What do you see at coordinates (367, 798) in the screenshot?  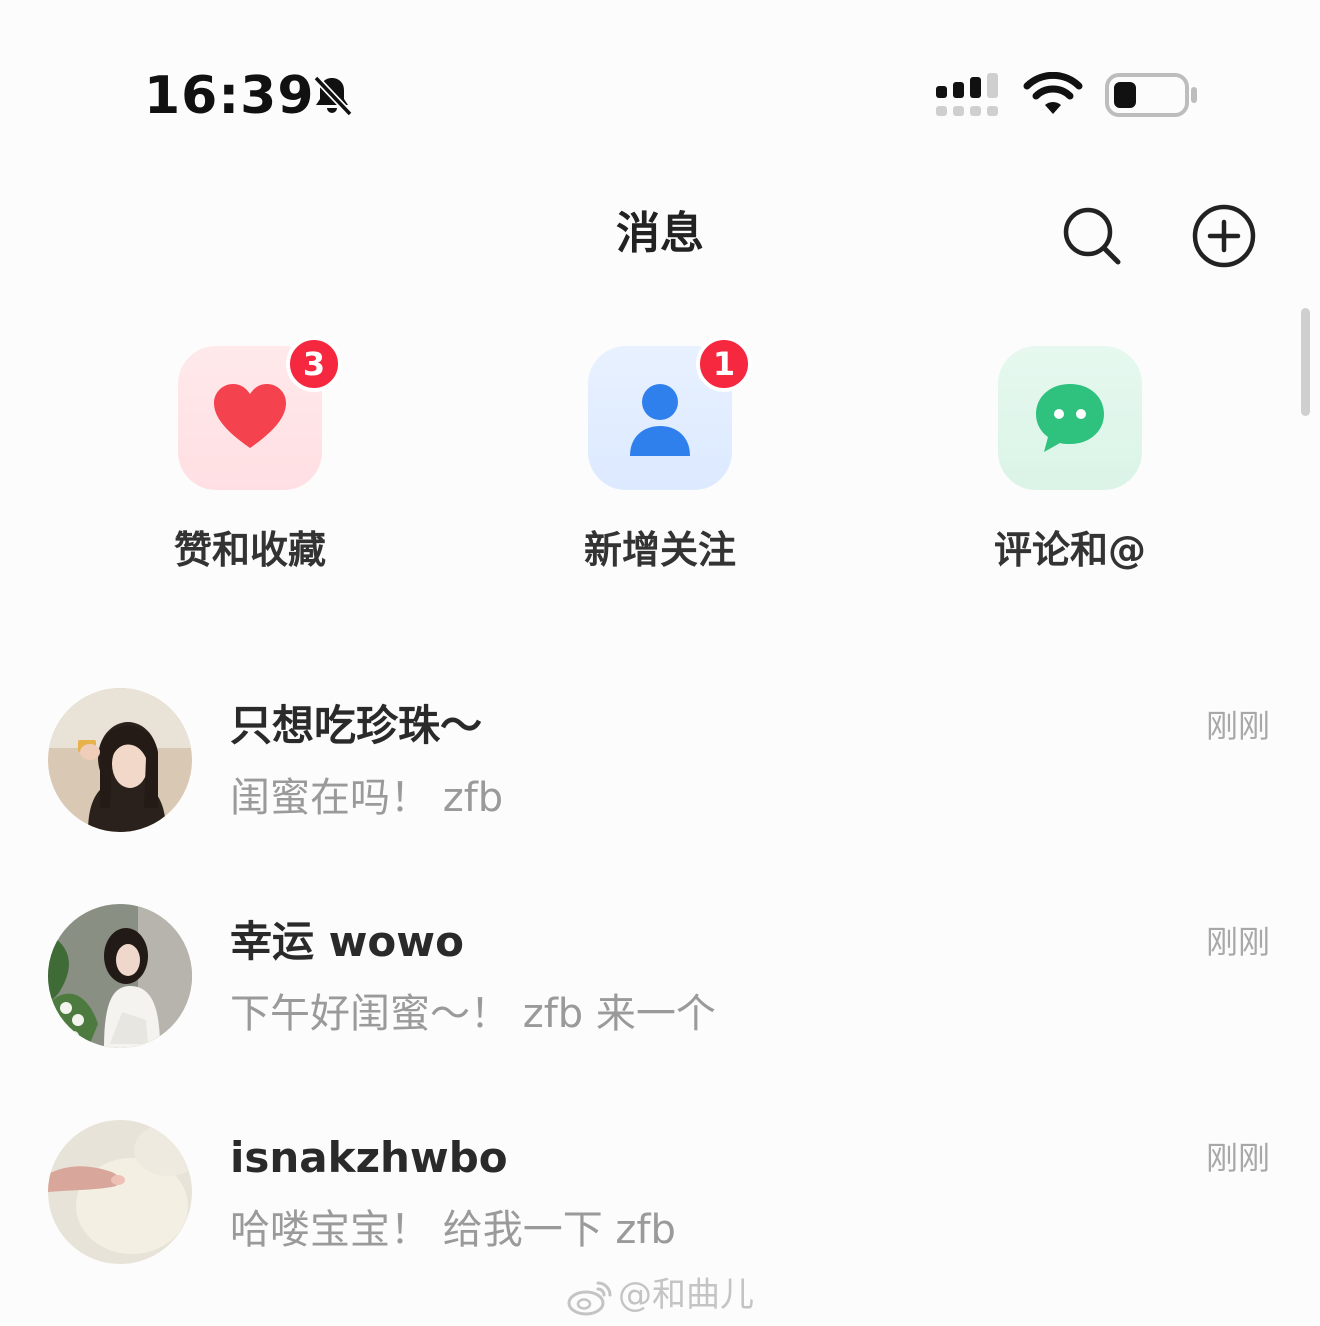 I see `conversation-preview: 闺蜜在吗！ zfb` at bounding box center [367, 798].